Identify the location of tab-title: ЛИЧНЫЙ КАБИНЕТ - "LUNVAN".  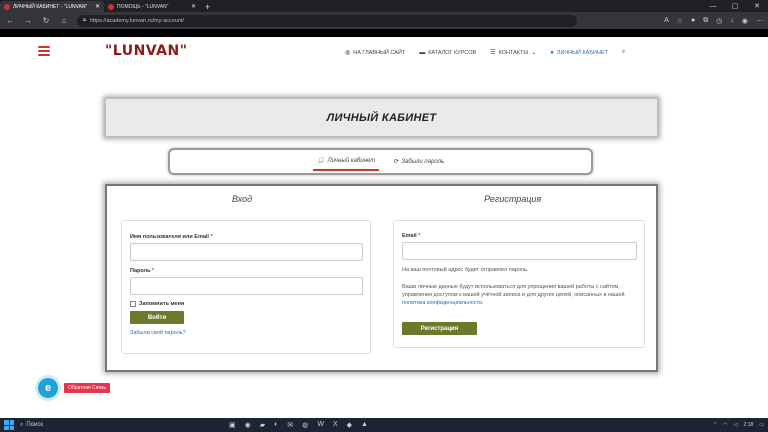
(50, 6).